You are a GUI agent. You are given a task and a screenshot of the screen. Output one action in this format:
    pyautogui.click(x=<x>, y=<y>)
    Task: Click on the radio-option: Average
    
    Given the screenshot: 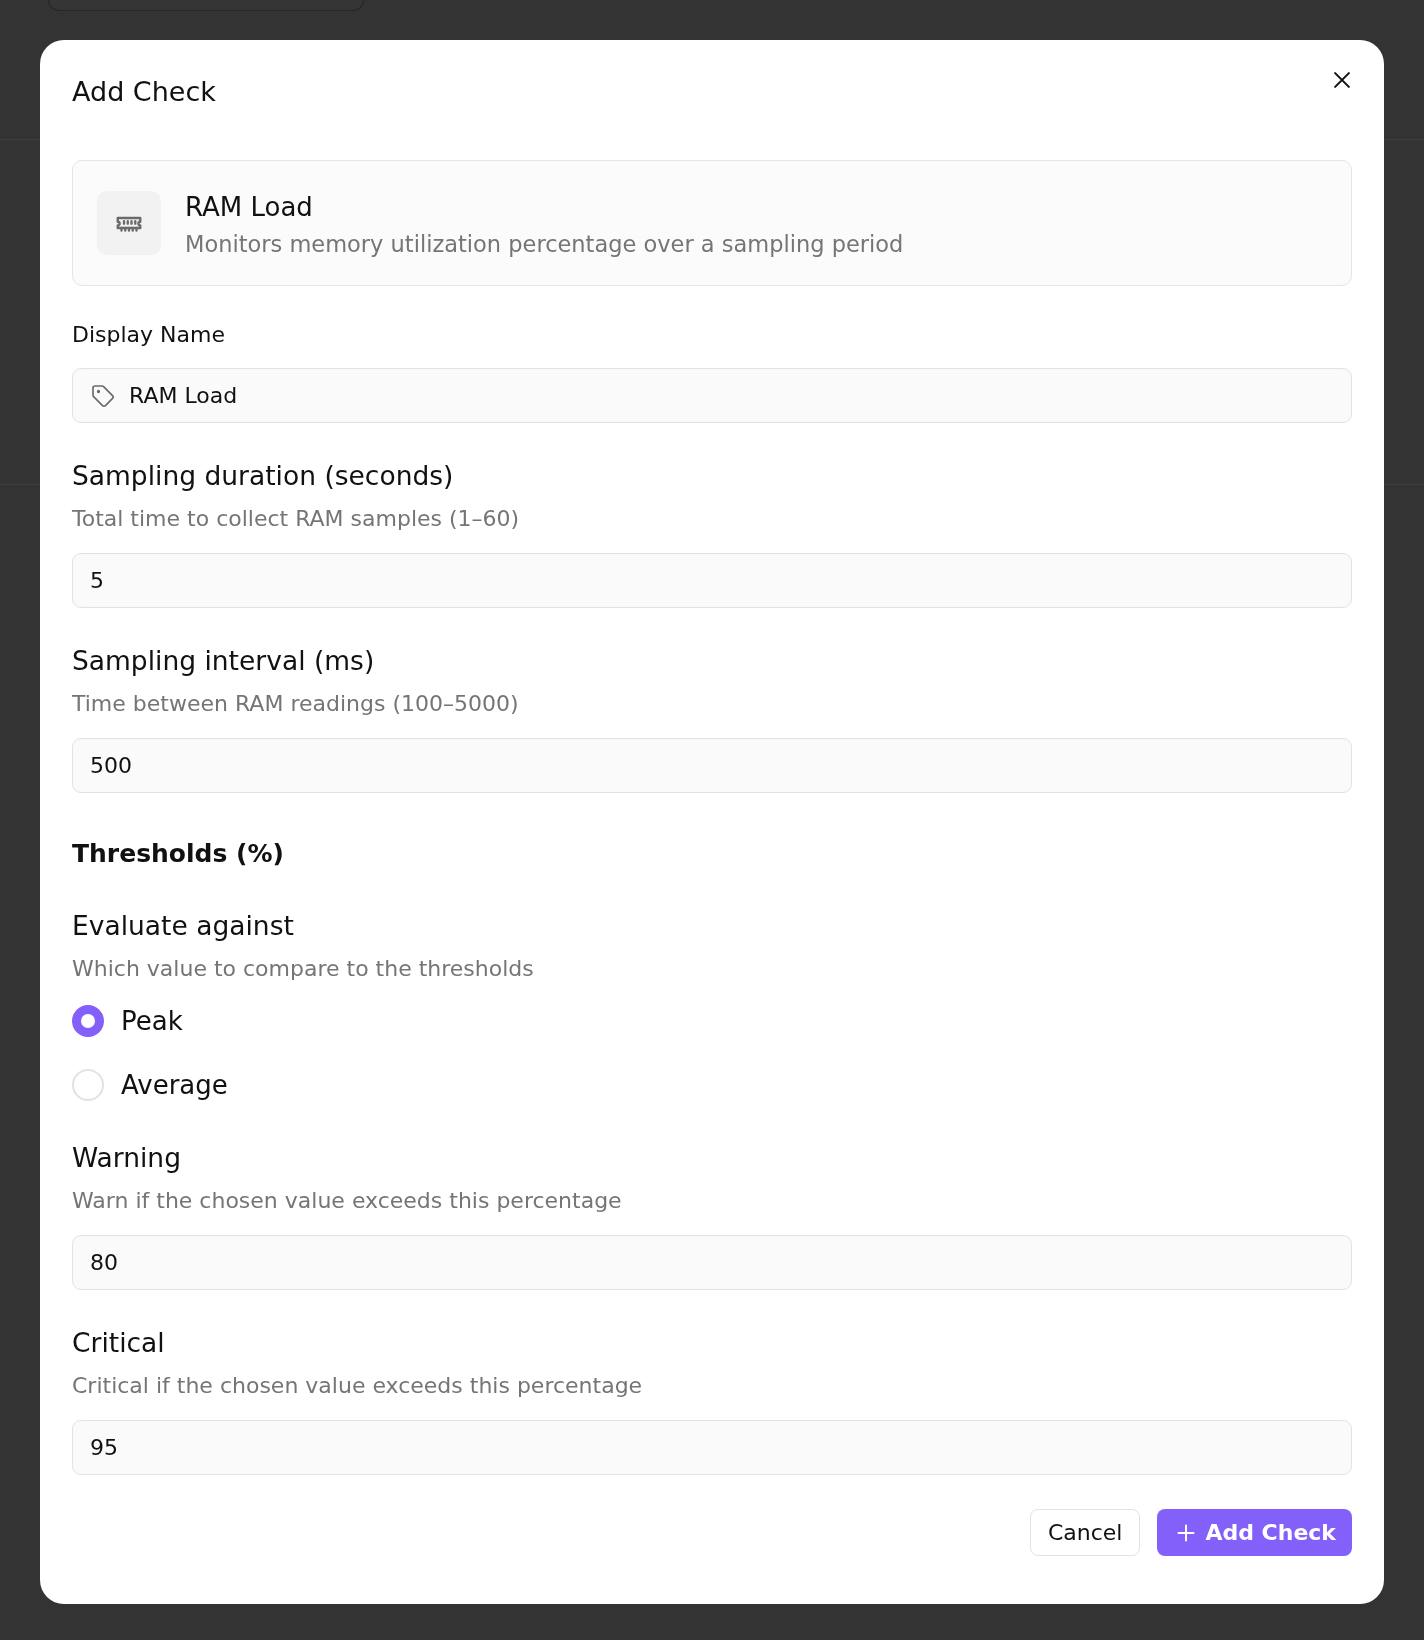 What is the action you would take?
    pyautogui.click(x=150, y=1085)
    